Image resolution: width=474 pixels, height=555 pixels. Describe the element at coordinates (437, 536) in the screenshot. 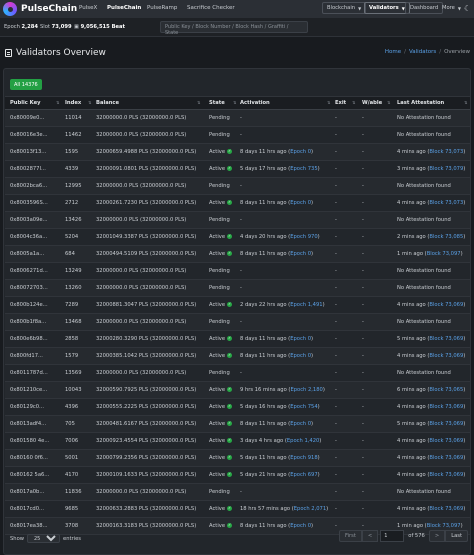

I see `next-page-button: >` at that location.